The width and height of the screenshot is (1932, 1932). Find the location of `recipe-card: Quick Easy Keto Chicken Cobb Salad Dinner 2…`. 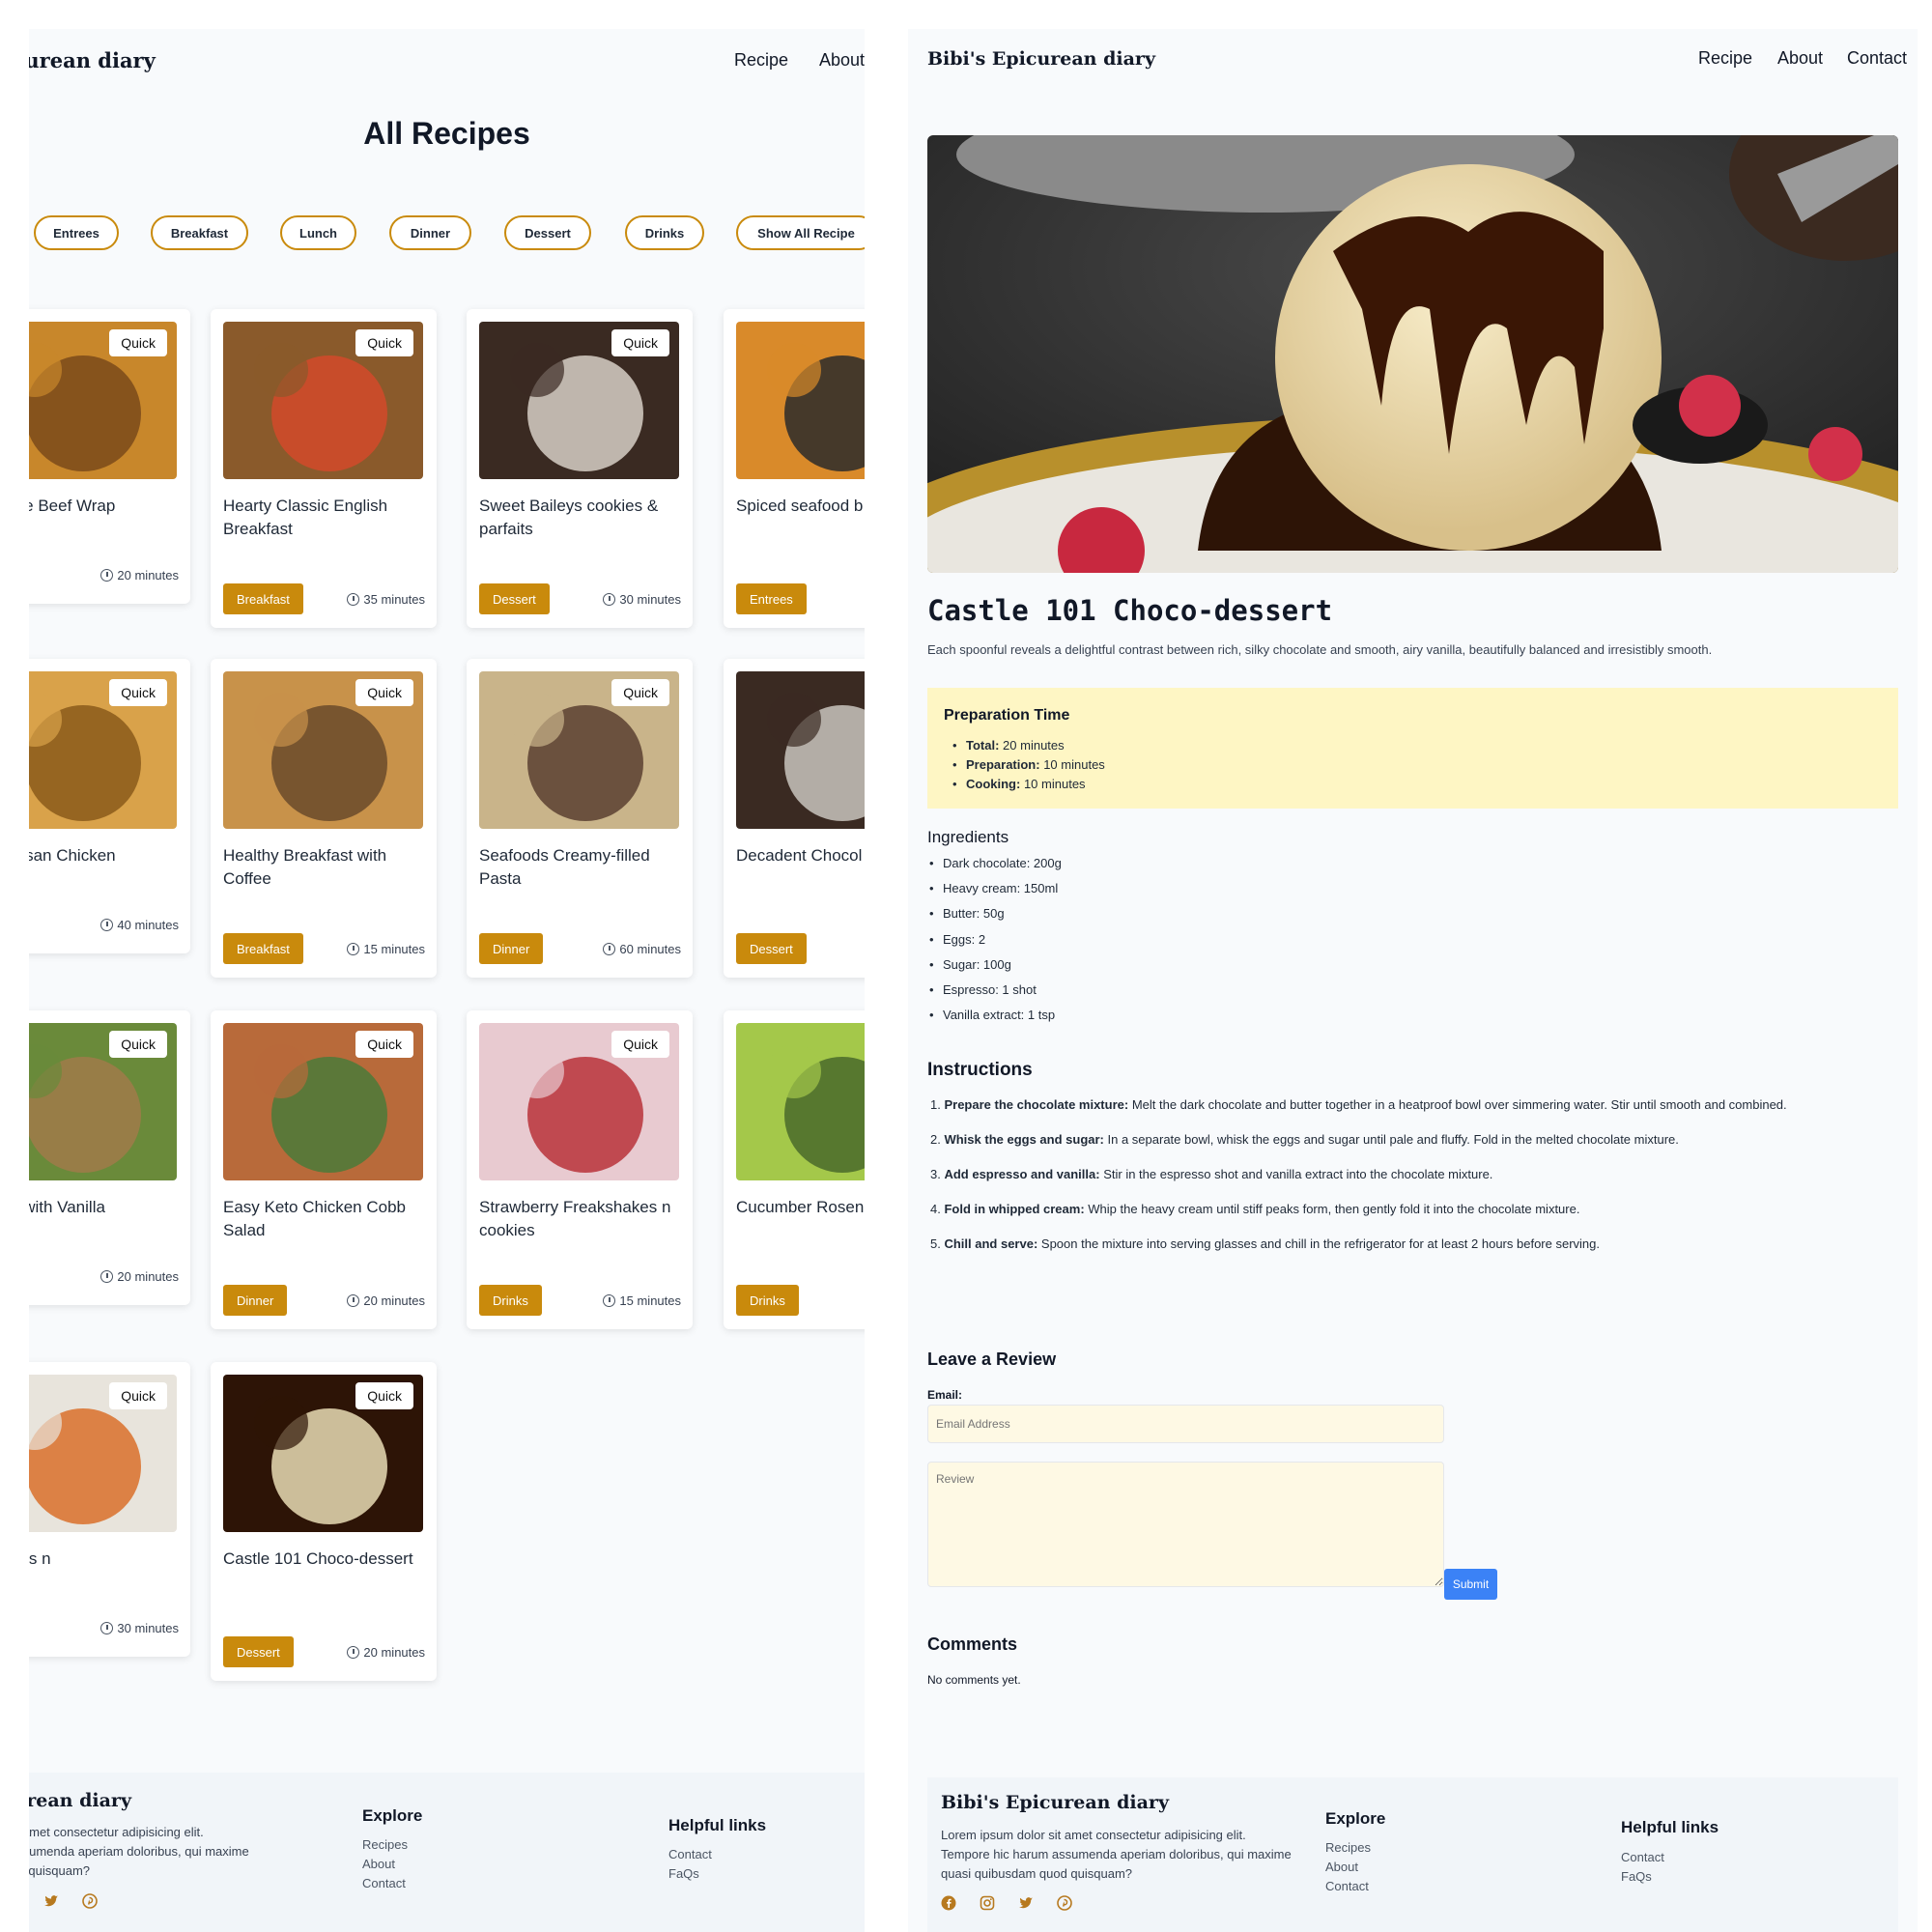

recipe-card: Quick Easy Keto Chicken Cobb Salad Dinner 2… is located at coordinates (324, 1169).